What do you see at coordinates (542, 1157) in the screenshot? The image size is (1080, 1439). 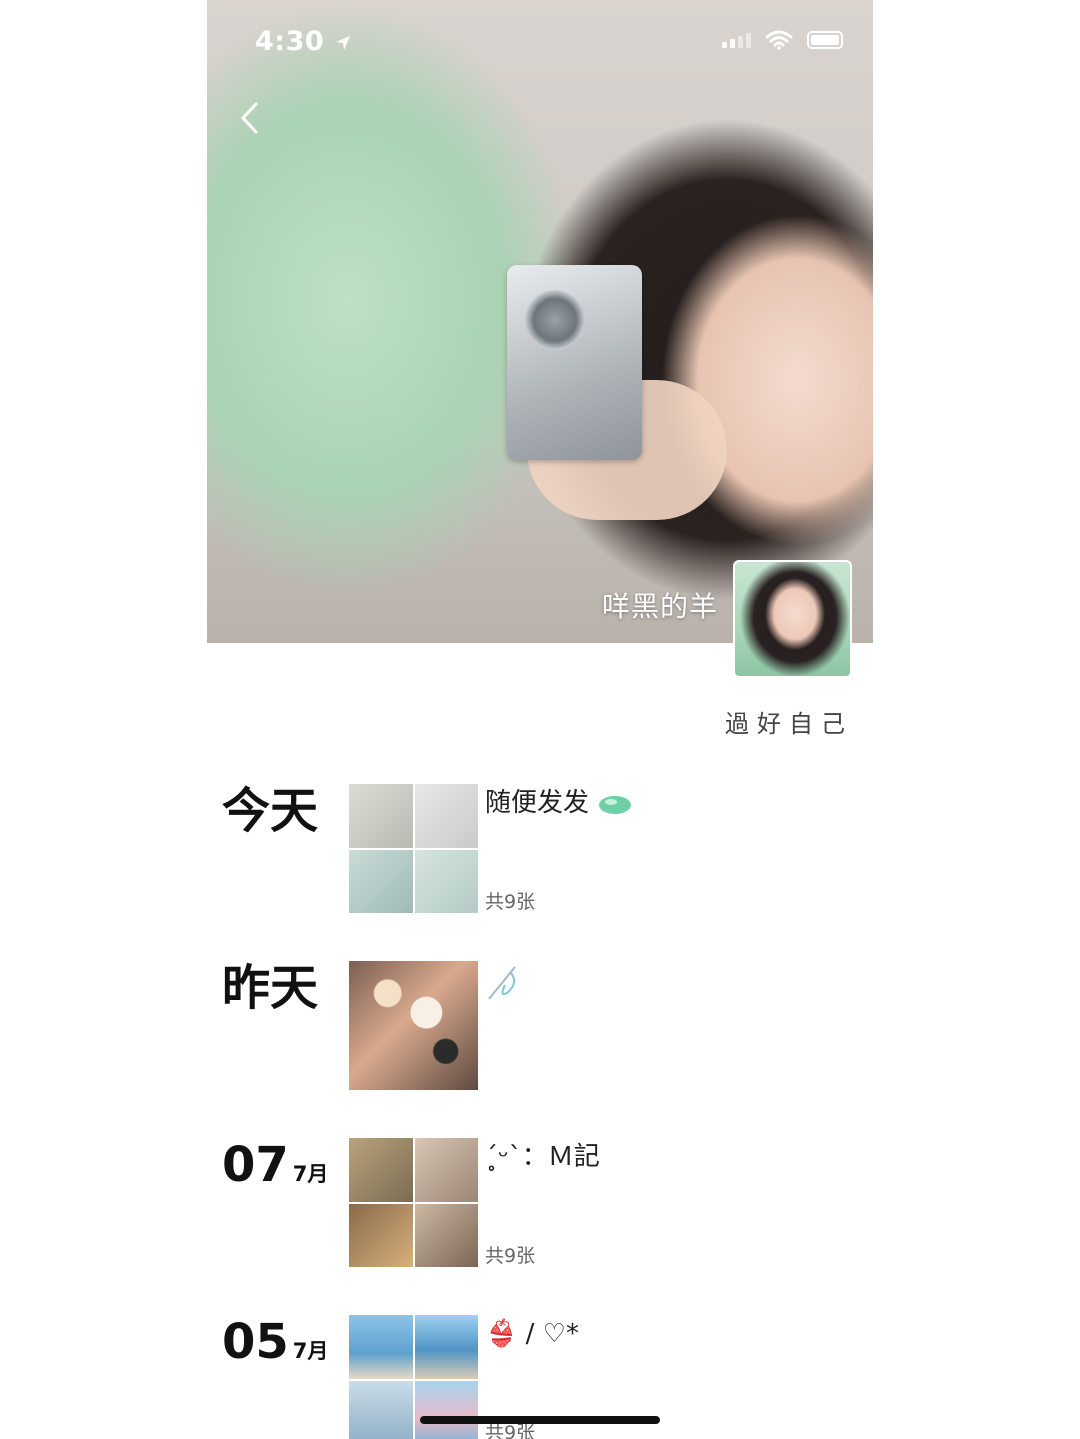 I see `entry-title: ˊ̥ᵕˋ：Ｍ記` at bounding box center [542, 1157].